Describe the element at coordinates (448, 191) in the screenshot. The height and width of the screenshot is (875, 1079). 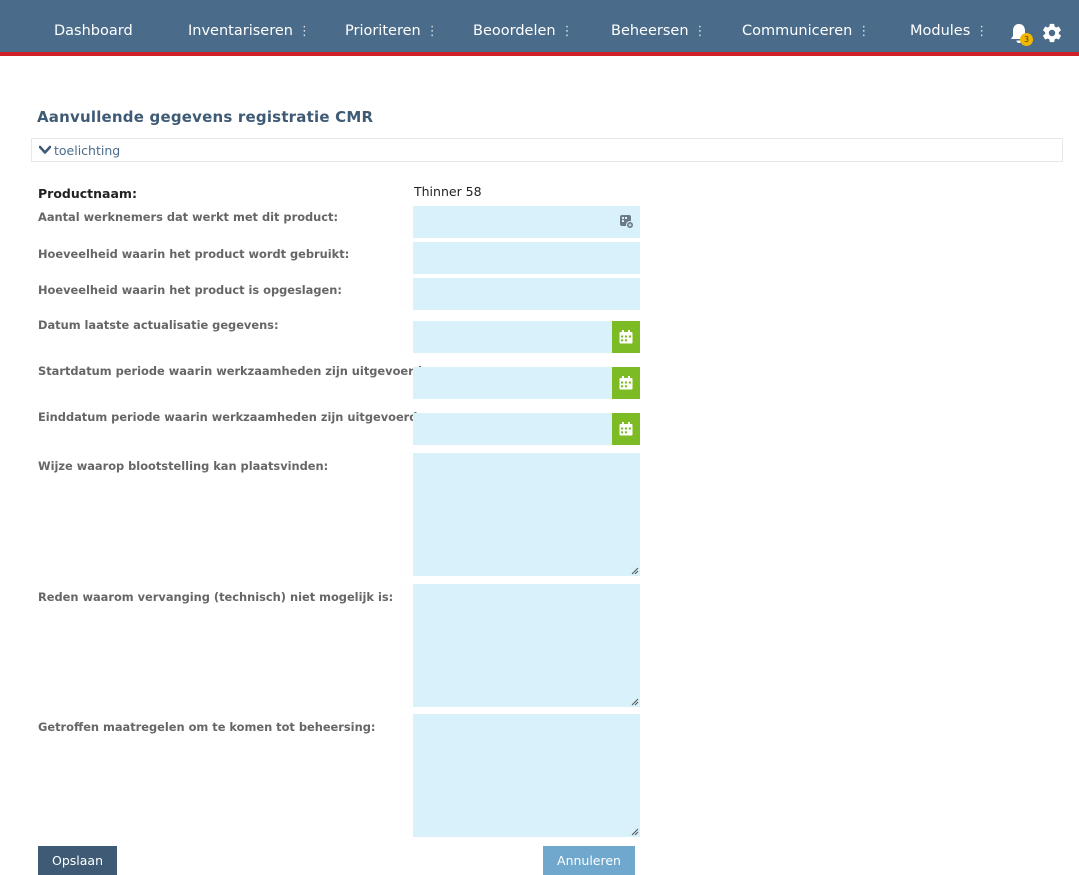
I see `product-name-value: Thinner 58` at that location.